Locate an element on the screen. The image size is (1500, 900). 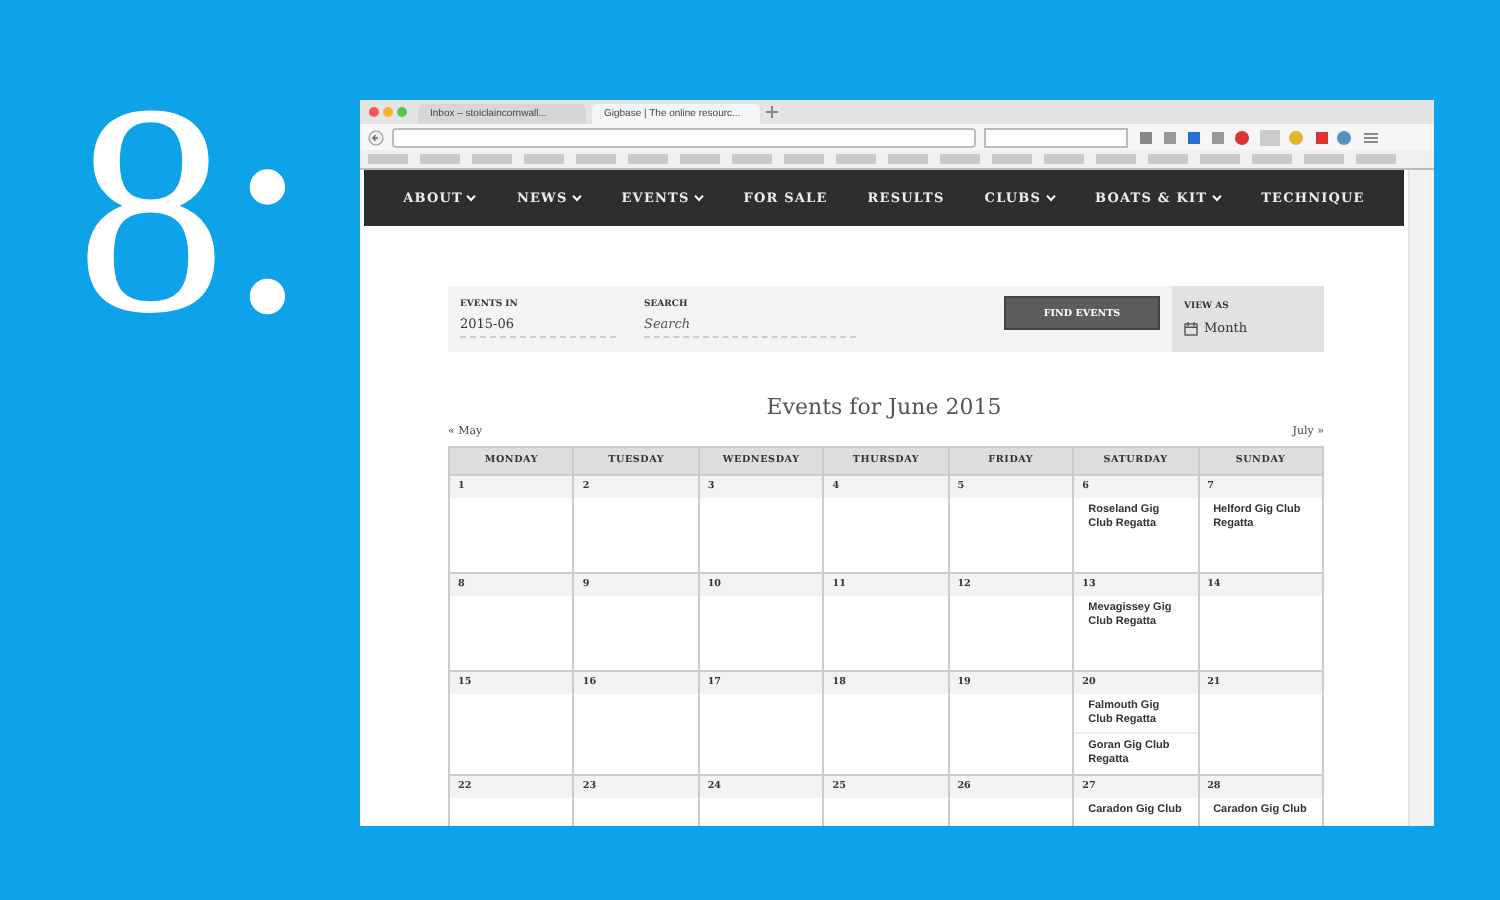
scrollbar is located at coordinates (1421, 498).